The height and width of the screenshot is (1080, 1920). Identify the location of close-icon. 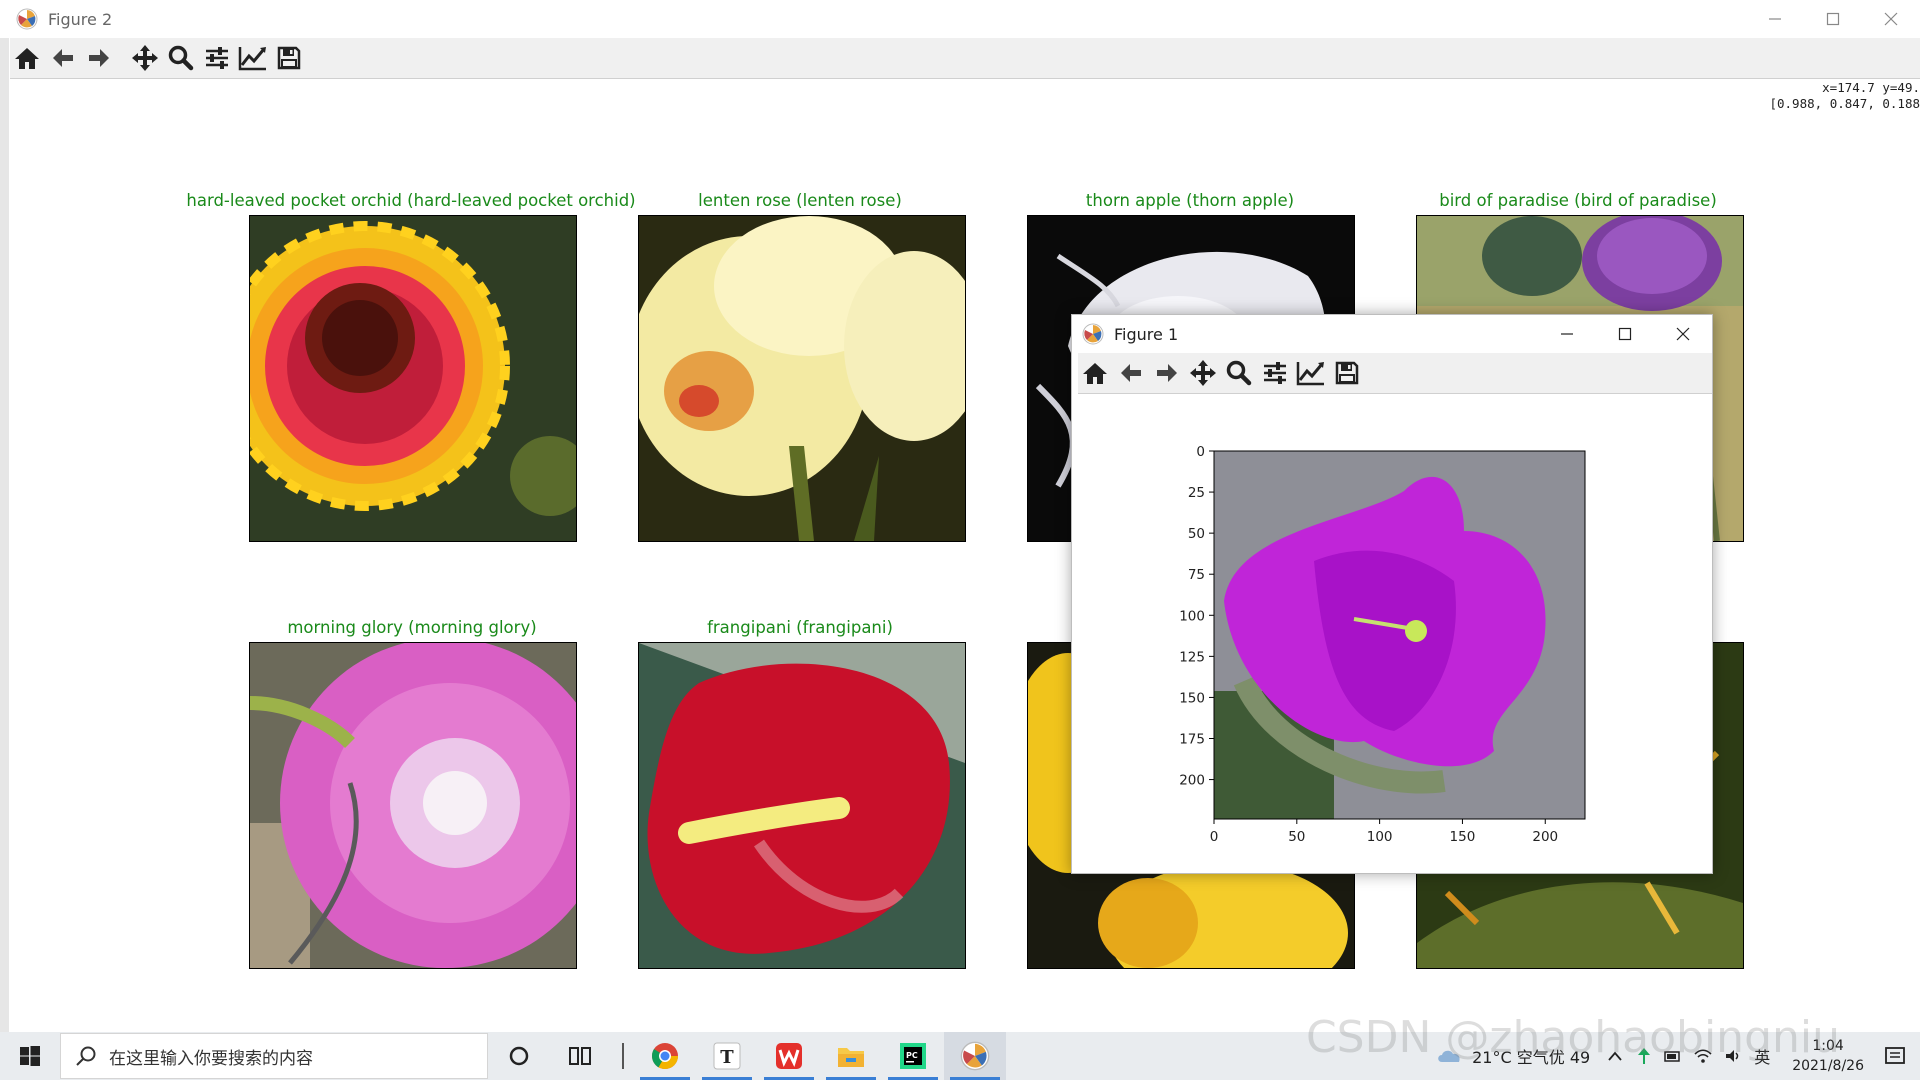
(1891, 19).